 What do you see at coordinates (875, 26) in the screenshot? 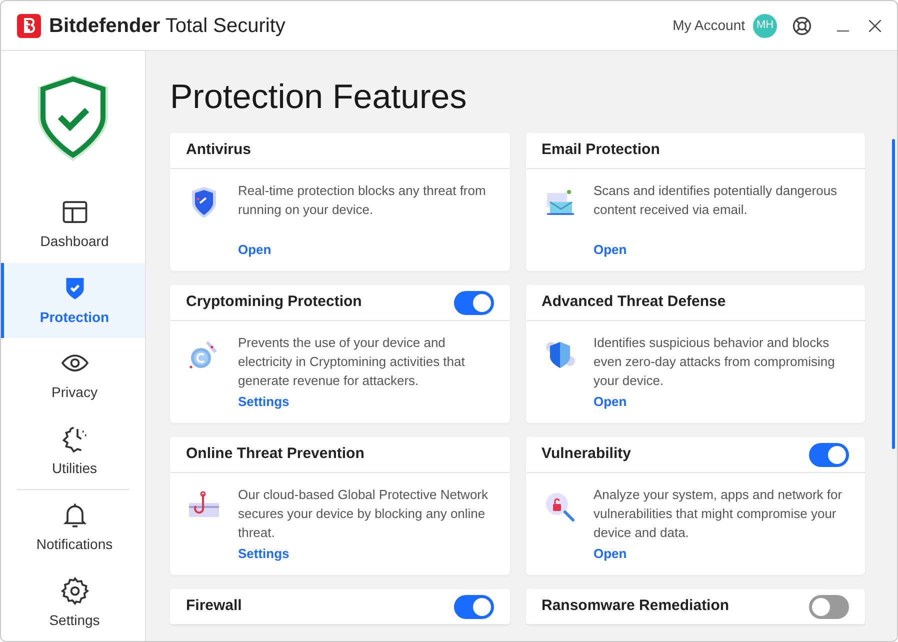
I see `close-icon` at bounding box center [875, 26].